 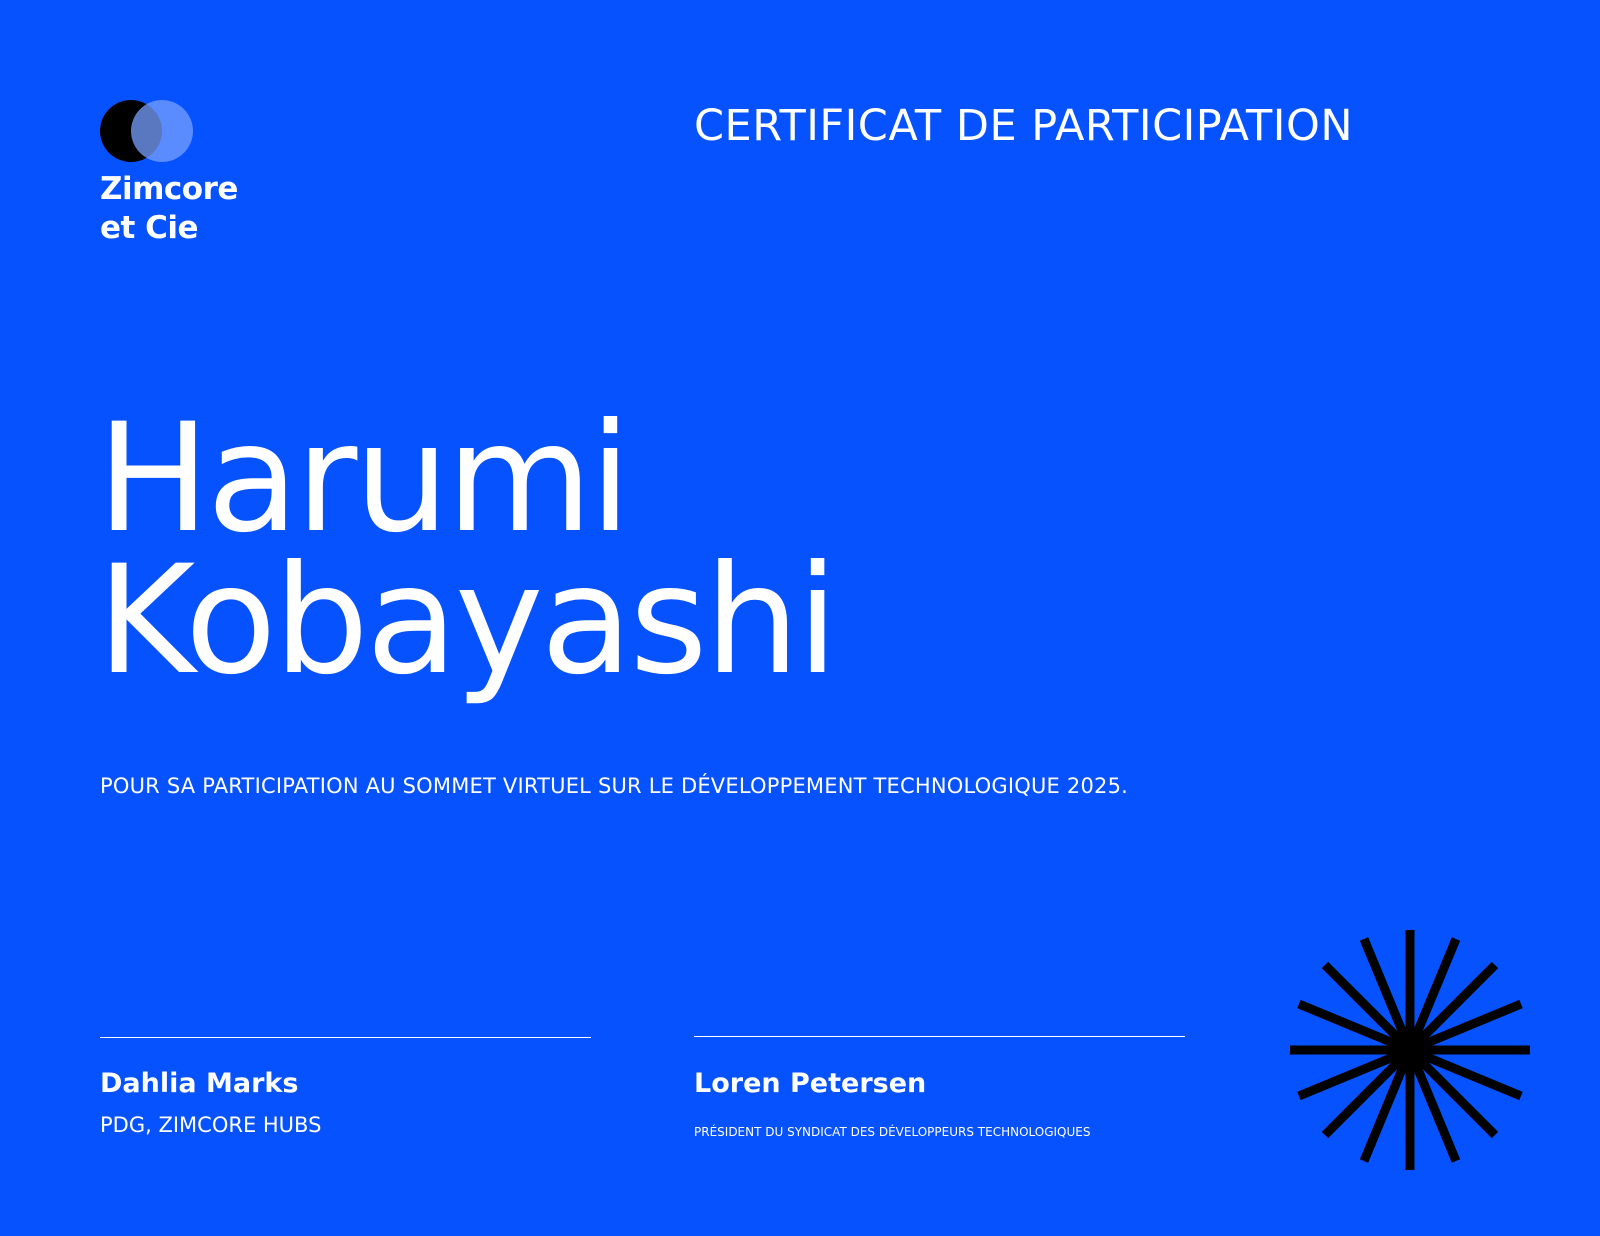 What do you see at coordinates (169, 189) in the screenshot?
I see `company-name-line1: Zimcore` at bounding box center [169, 189].